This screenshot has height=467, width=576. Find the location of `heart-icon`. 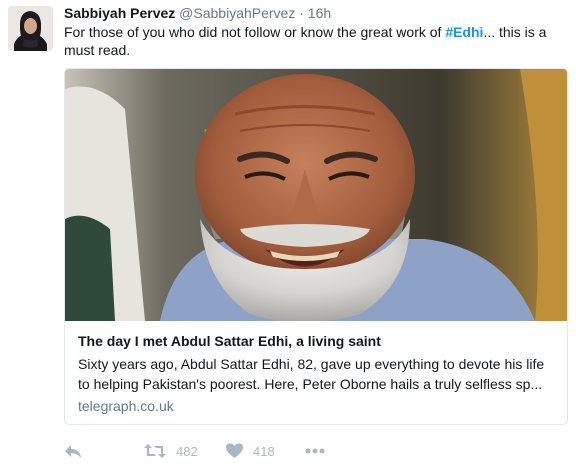

heart-icon is located at coordinates (234, 451).